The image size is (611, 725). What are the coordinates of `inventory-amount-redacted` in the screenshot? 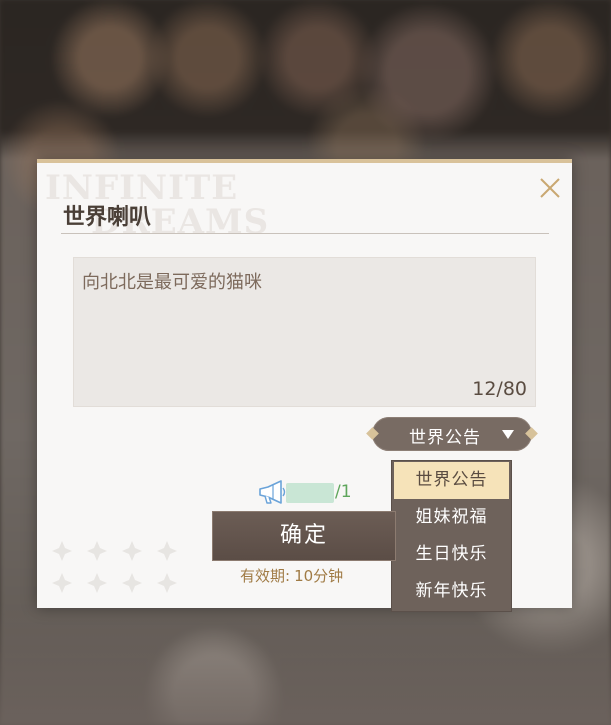 It's located at (310, 493).